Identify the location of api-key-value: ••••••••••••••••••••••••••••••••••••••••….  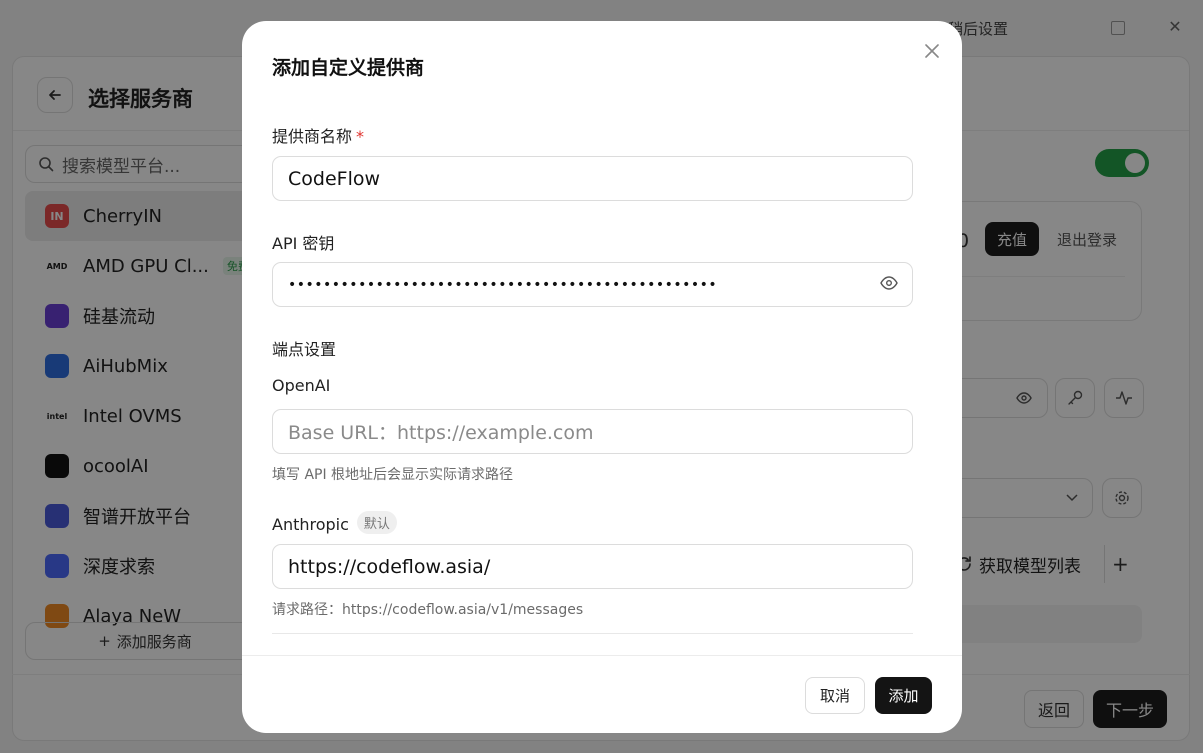
(503, 284).